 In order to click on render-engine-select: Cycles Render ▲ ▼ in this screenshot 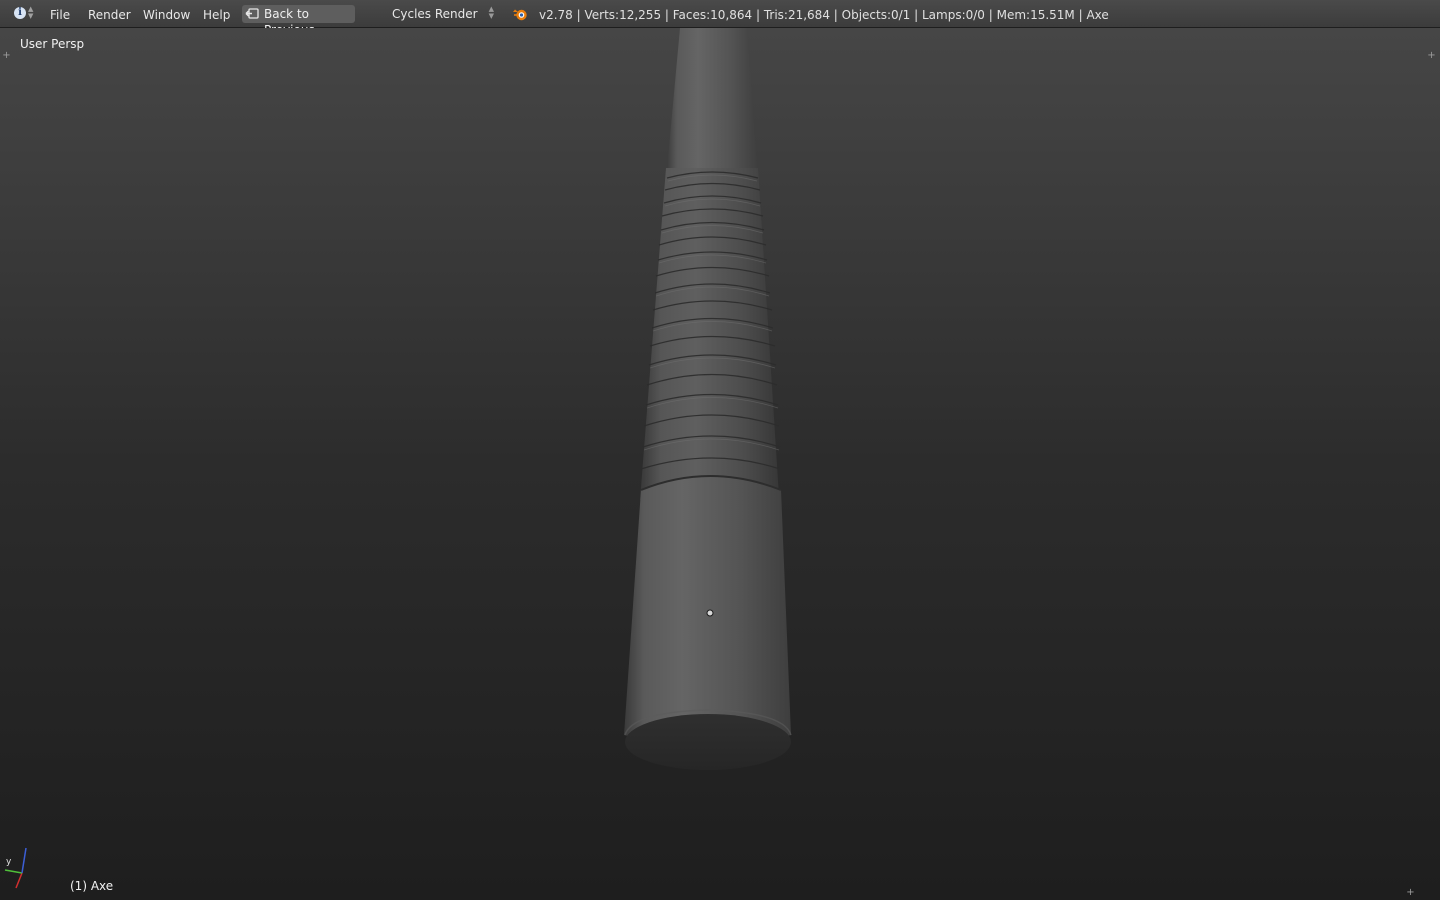, I will do `click(440, 14)`.